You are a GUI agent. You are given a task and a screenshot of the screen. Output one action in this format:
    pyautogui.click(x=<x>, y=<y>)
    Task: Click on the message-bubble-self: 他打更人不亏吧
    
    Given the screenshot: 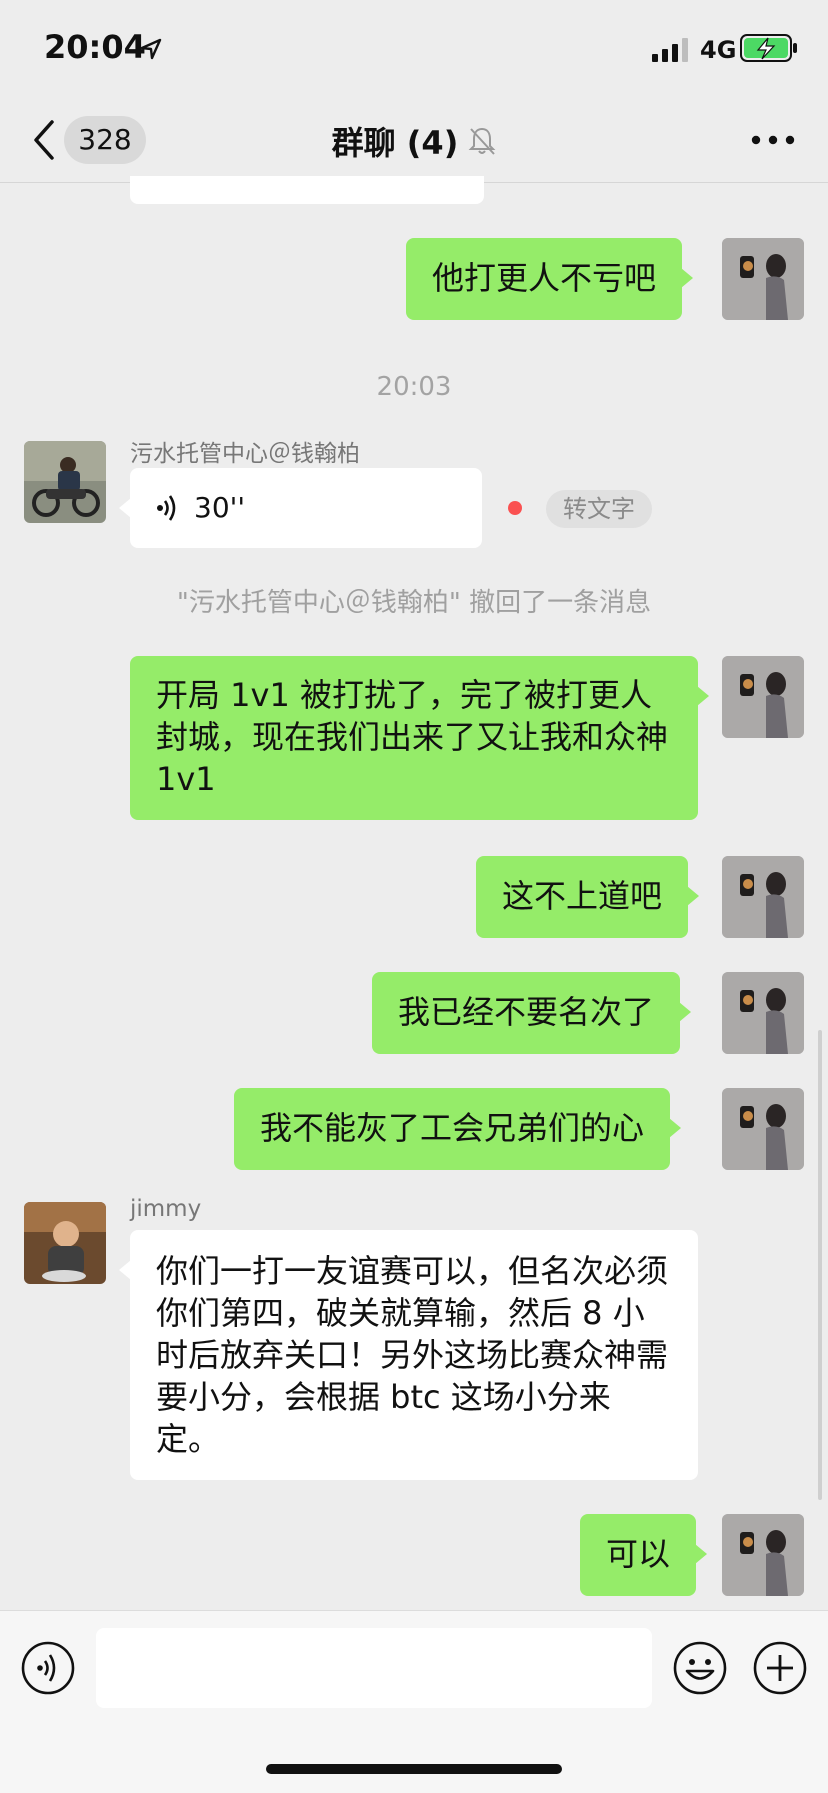 What is the action you would take?
    pyautogui.click(x=550, y=279)
    